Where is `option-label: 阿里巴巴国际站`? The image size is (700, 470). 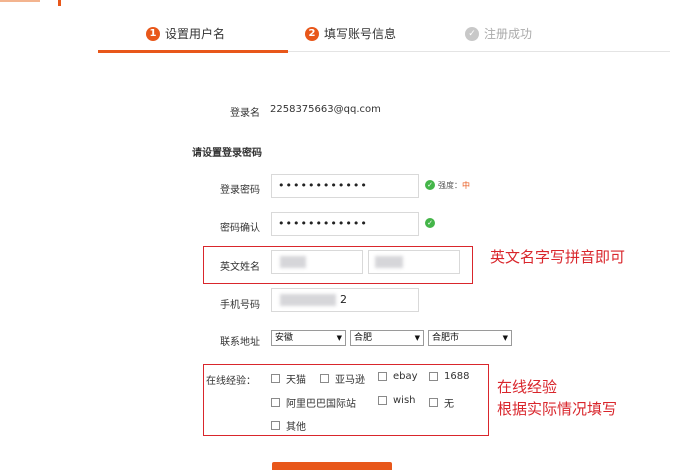
option-label: 阿里巴巴国际站 is located at coordinates (321, 404).